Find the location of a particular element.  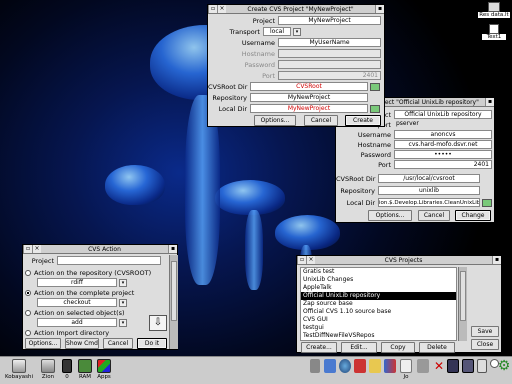

iconbar-item-printer is located at coordinates (482, 366).